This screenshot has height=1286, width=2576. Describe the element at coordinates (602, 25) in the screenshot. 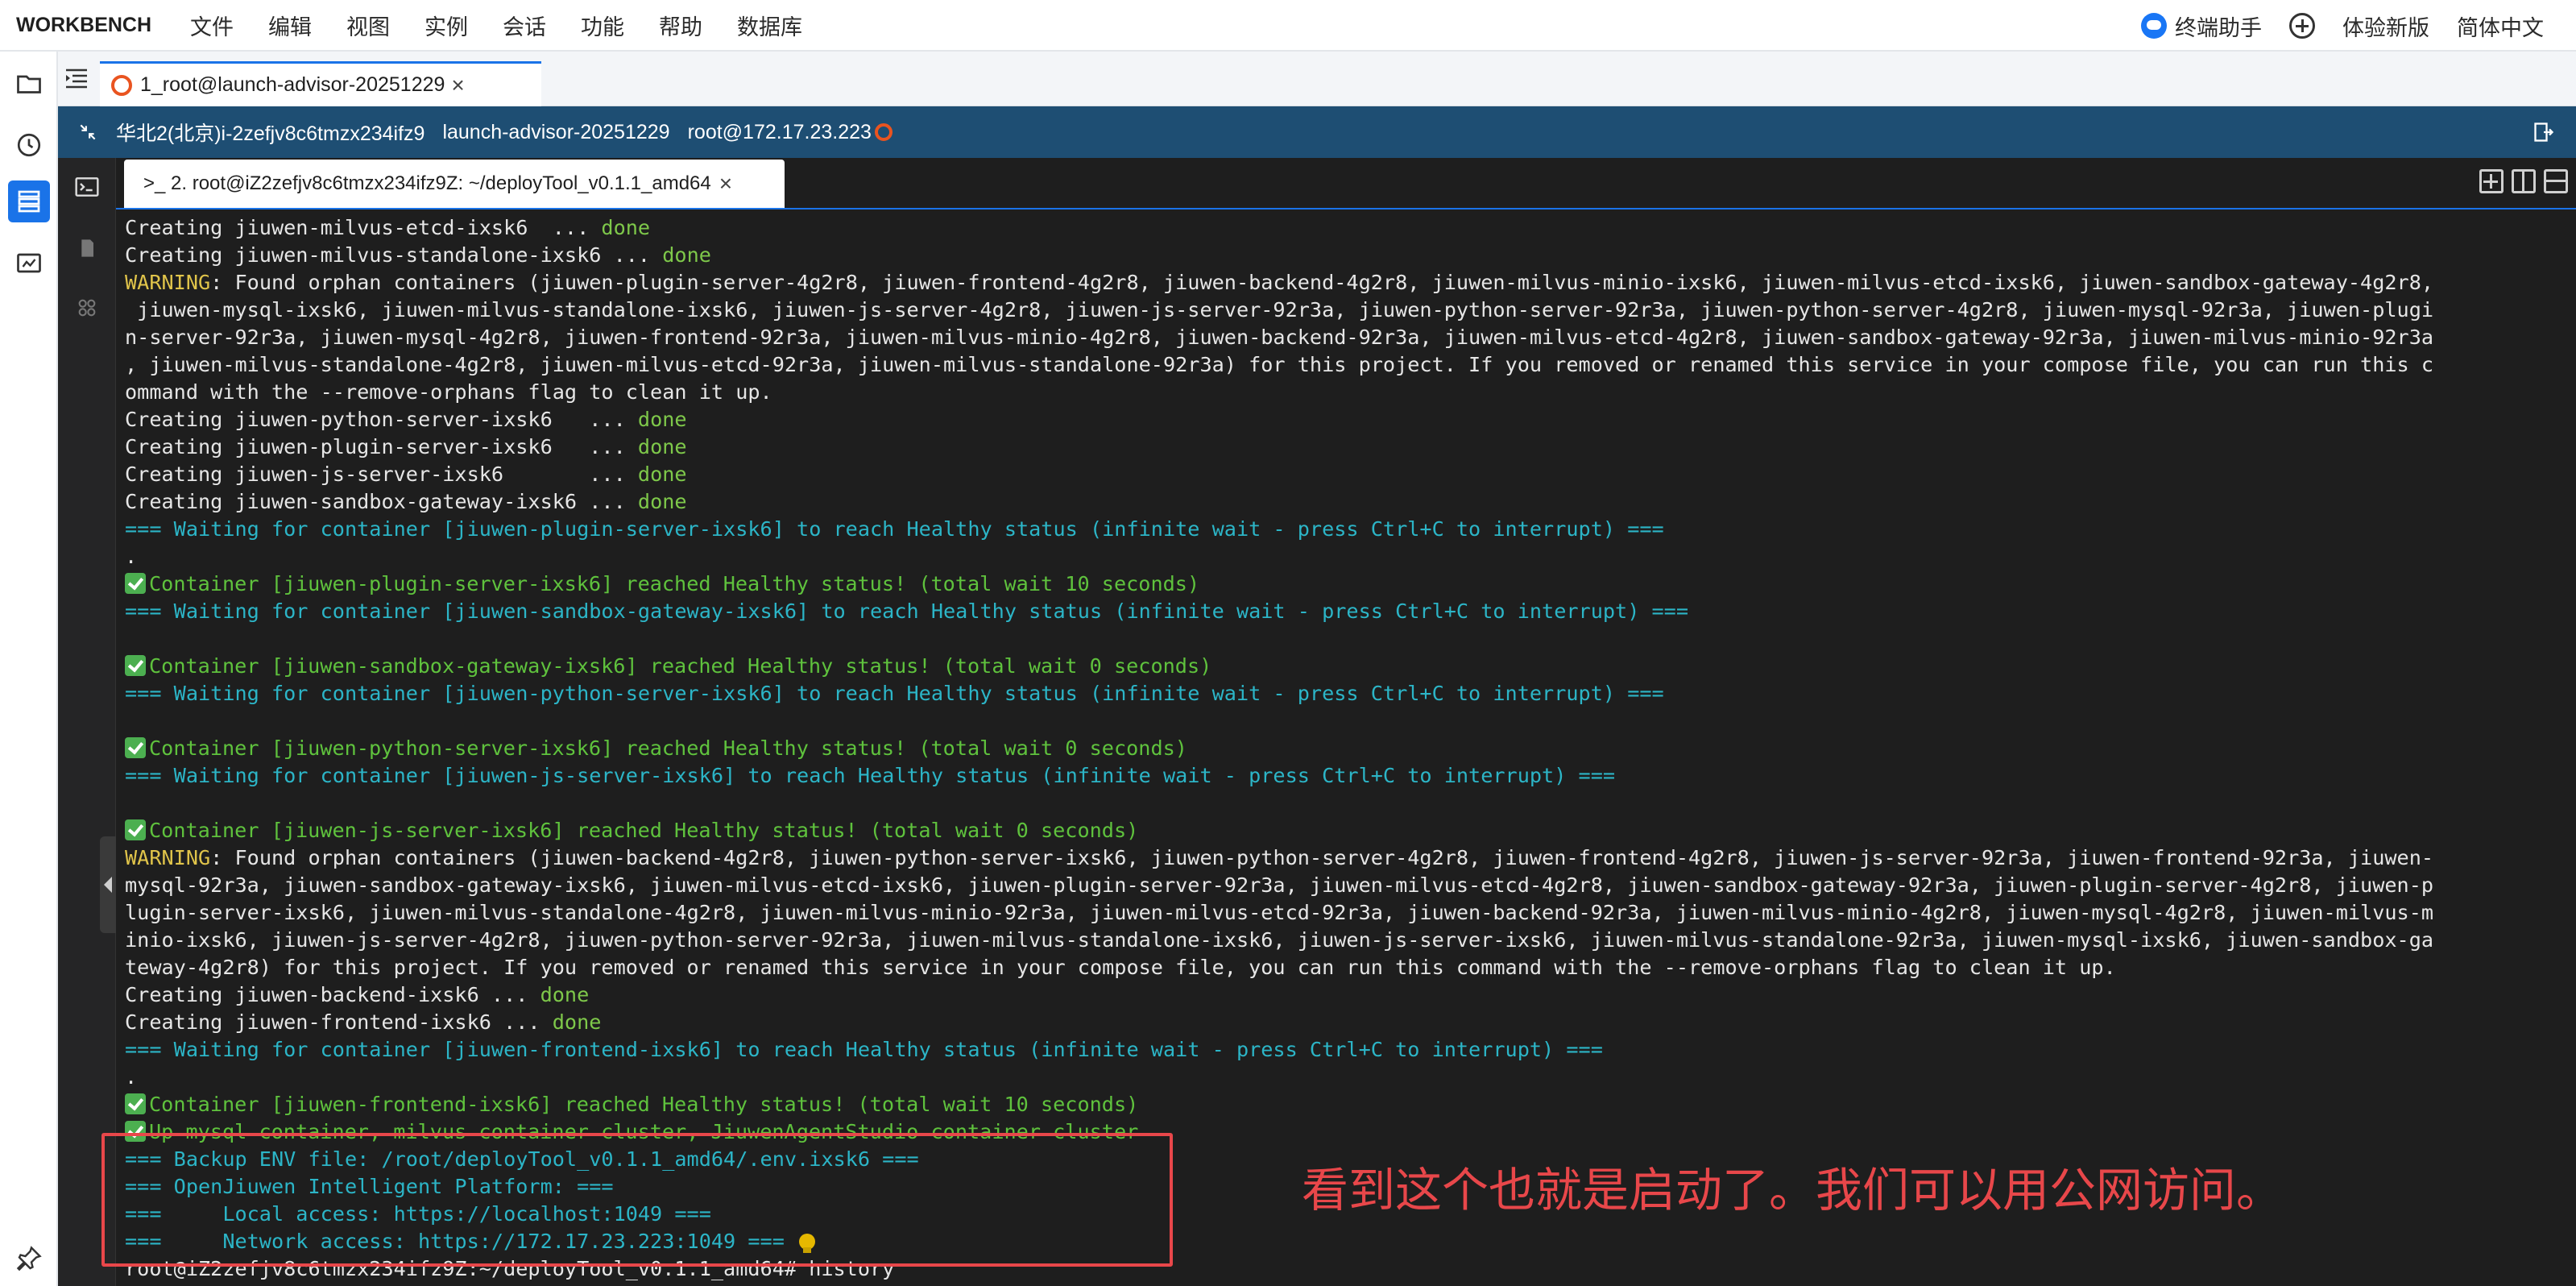

I see `menu-features: 功能` at that location.